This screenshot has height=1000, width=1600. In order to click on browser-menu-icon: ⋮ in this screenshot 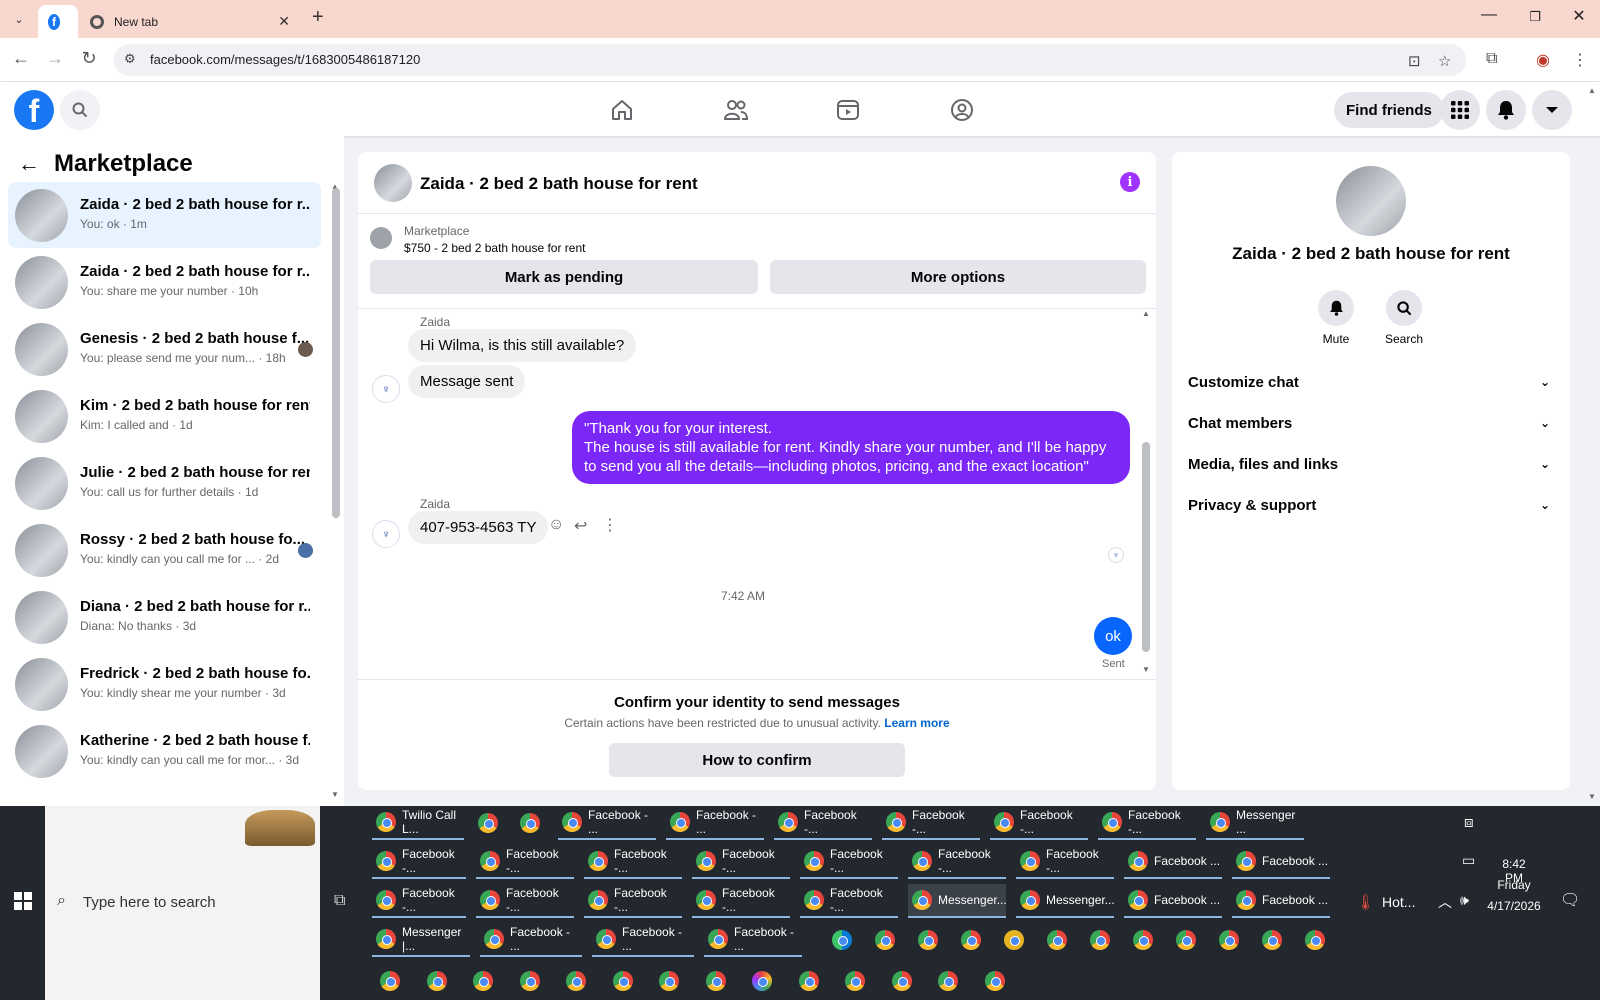, I will do `click(1580, 60)`.